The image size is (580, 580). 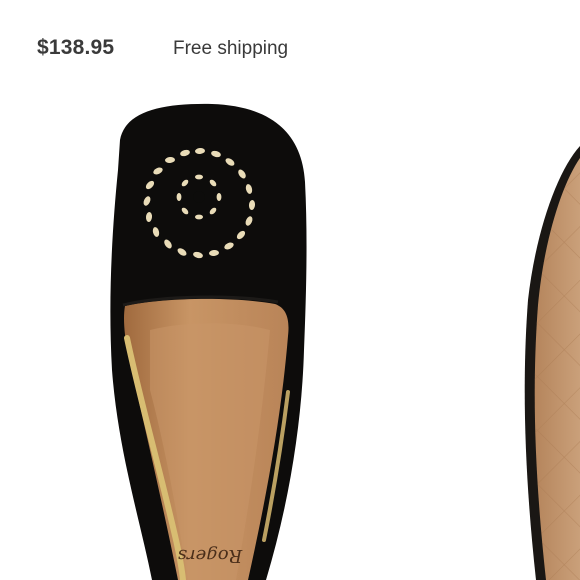 I want to click on price-label: $138.95, so click(x=76, y=47).